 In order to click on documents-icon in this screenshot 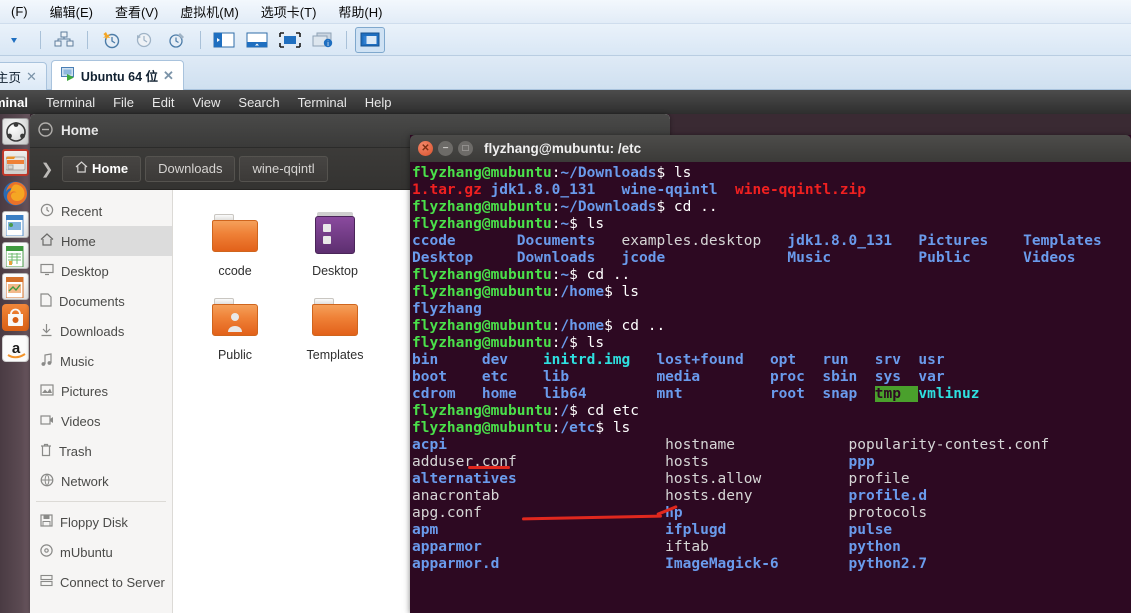, I will do `click(46, 301)`.